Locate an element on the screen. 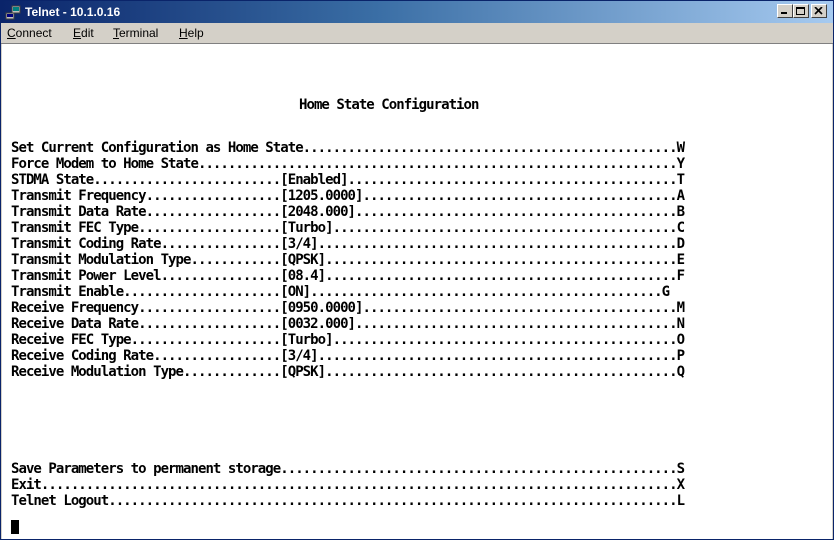 This screenshot has width=834, height=540. menu-connect: Connect is located at coordinates (29, 33).